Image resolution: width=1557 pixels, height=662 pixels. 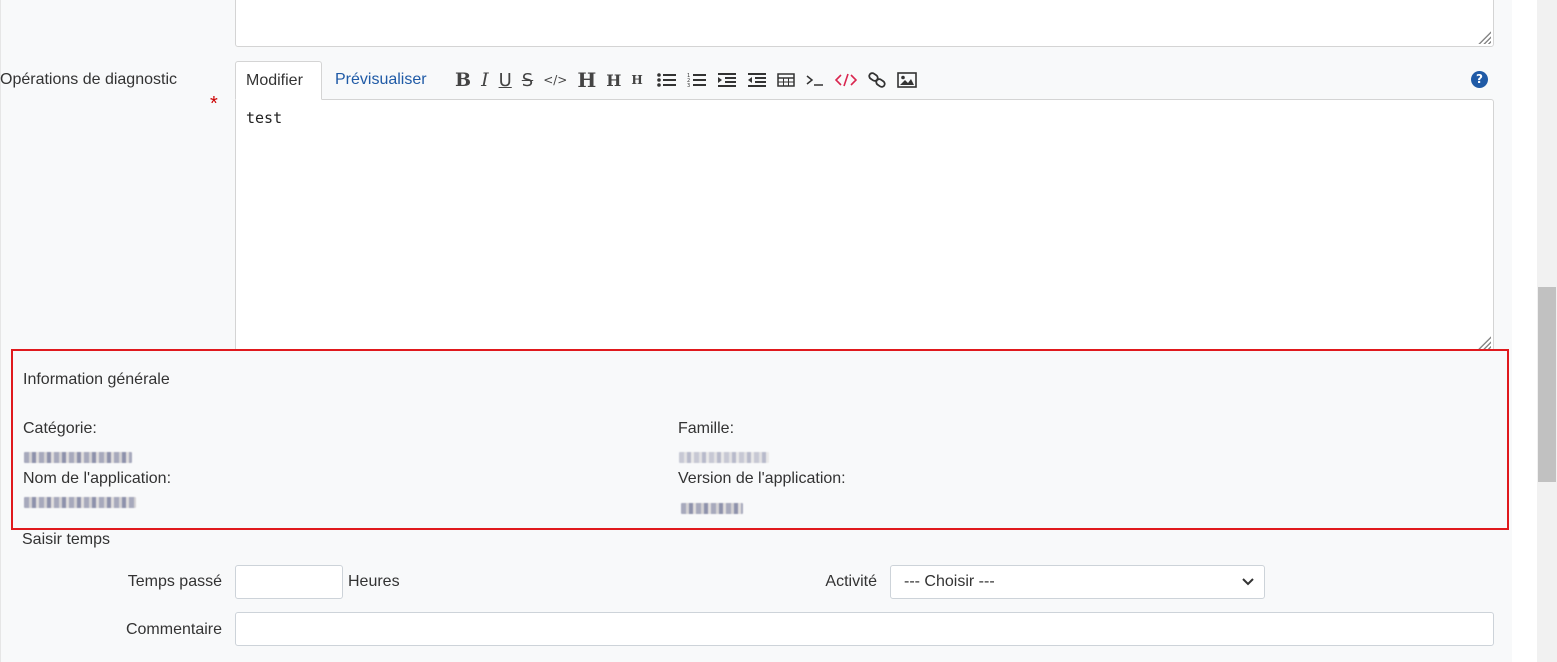 What do you see at coordinates (60, 428) in the screenshot?
I see `category-label: Catégorie:` at bounding box center [60, 428].